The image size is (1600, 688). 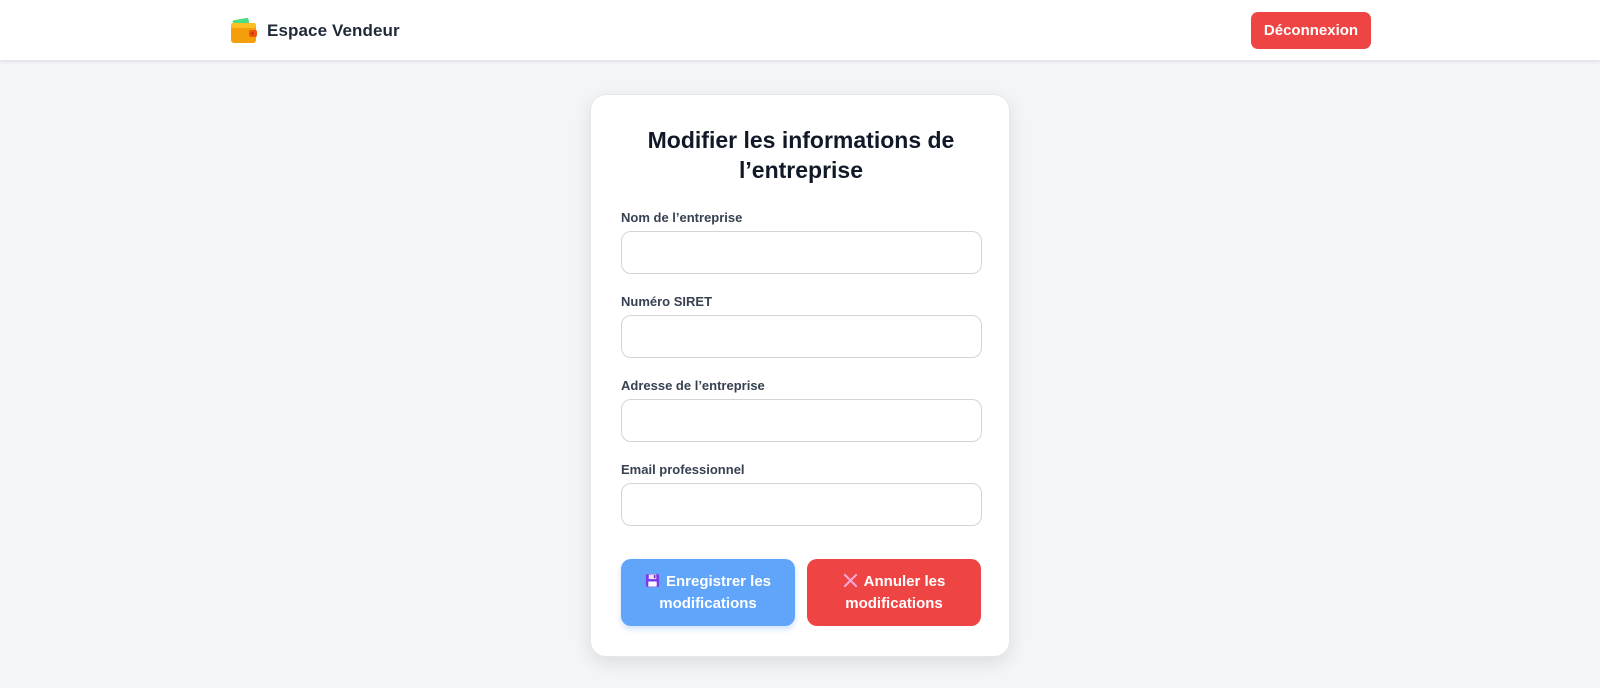 I want to click on cancel-changes-label: Annuler les modifications, so click(x=895, y=592).